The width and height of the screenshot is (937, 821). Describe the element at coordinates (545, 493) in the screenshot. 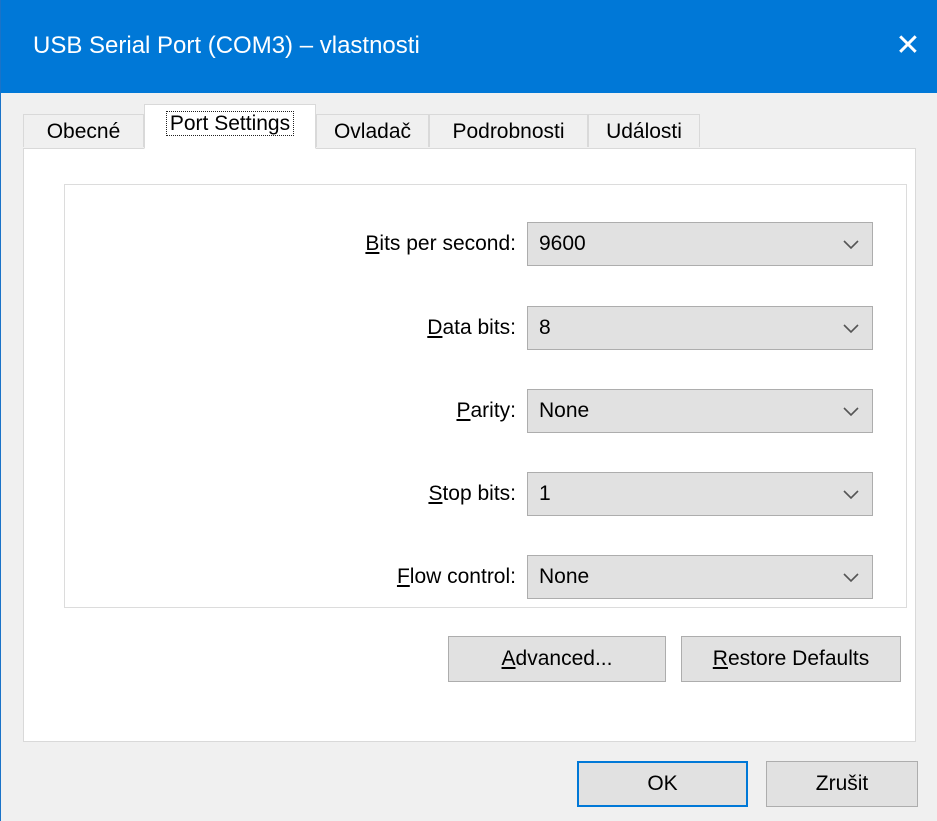

I see `stop-bits-value: 1` at that location.